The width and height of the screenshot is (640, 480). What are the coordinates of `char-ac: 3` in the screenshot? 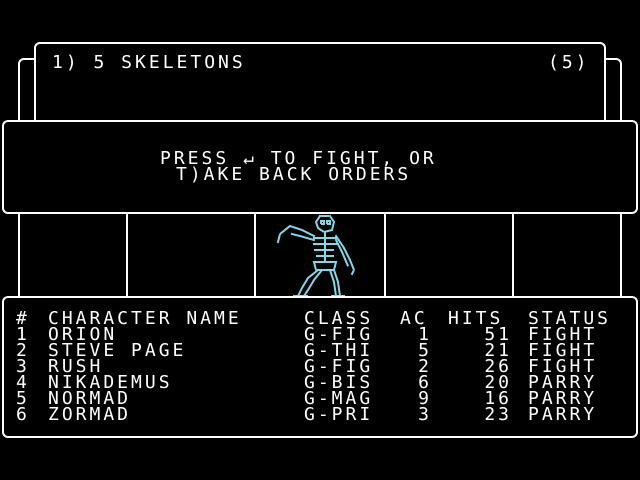 It's located at (425, 414).